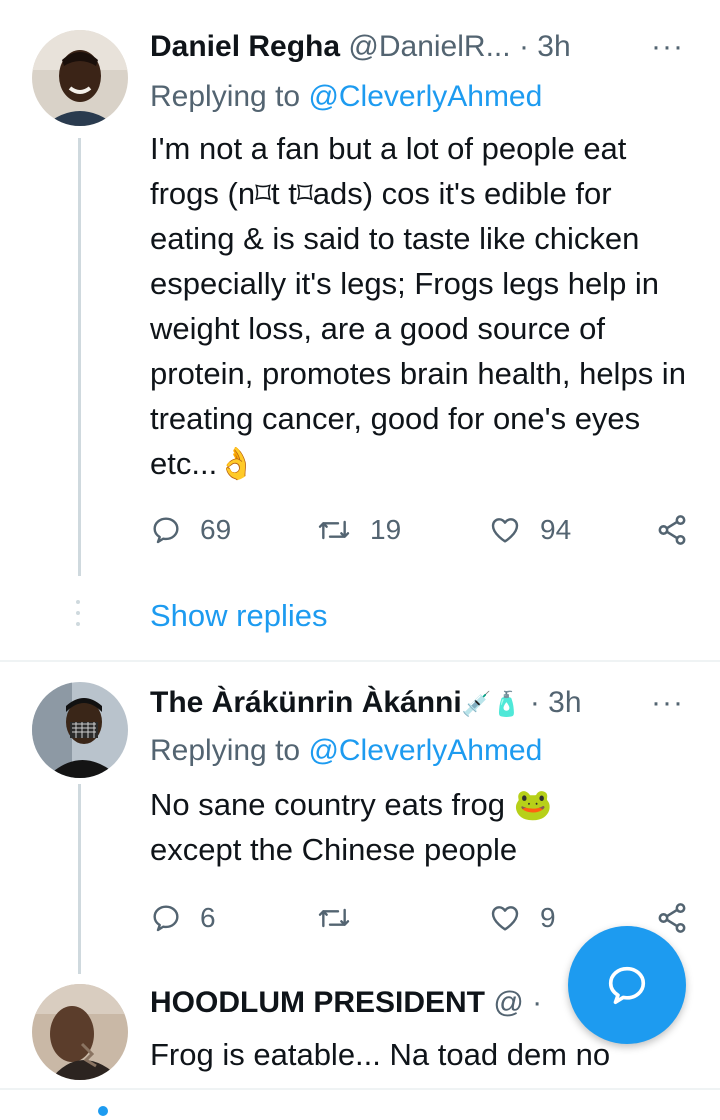  I want to click on bottom-divider, so click(360, 1089).